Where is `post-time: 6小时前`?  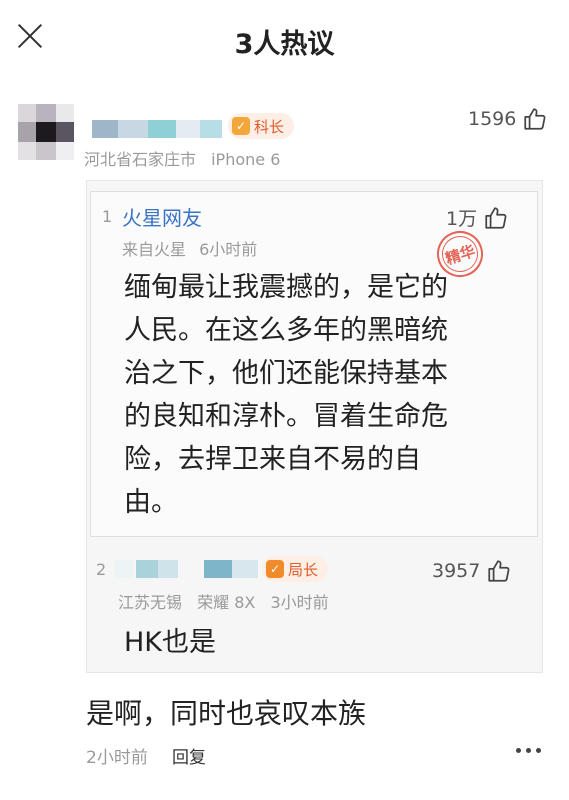
post-time: 6小时前 is located at coordinates (228, 249).